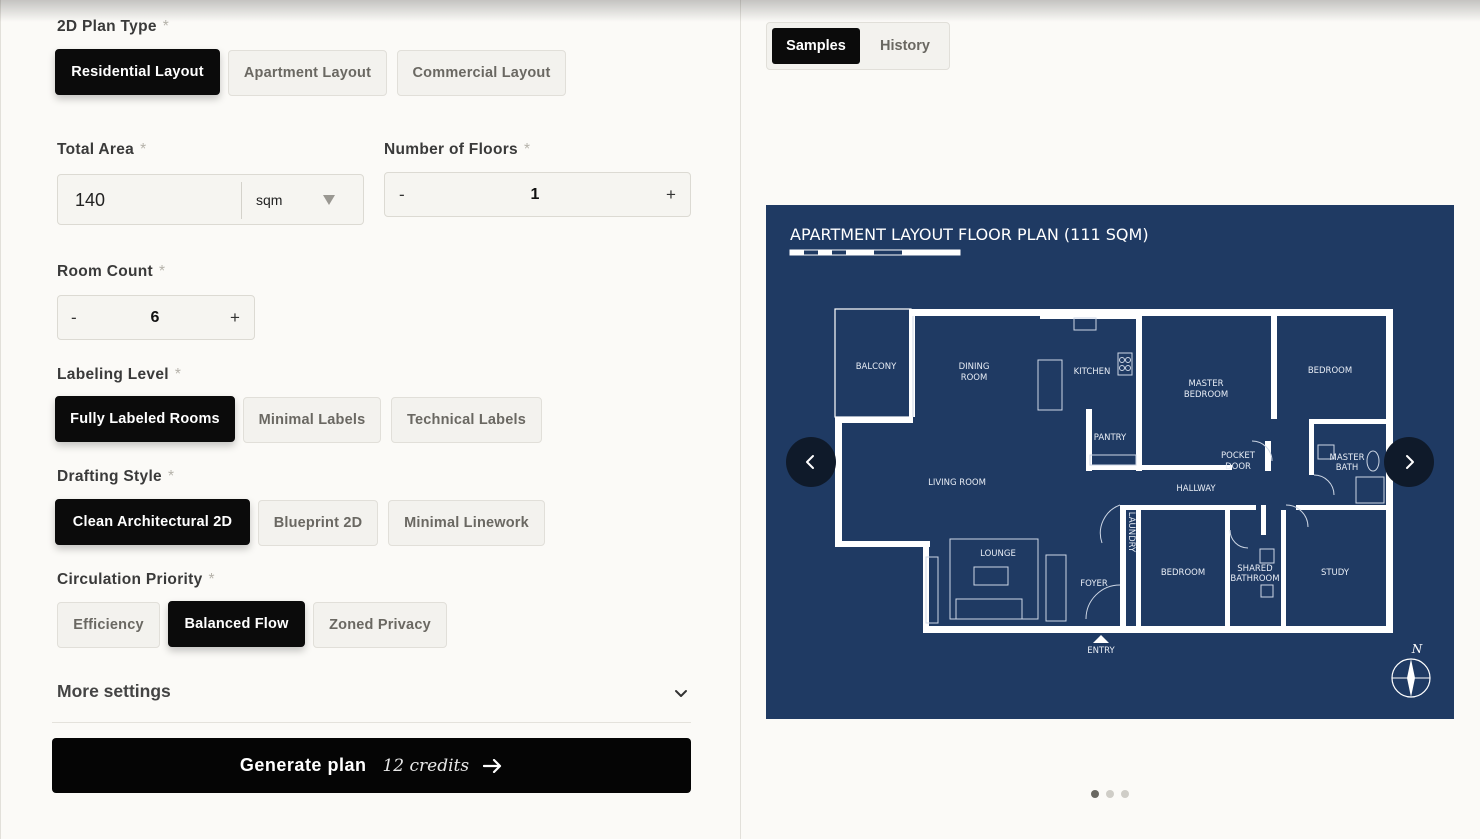 Image resolution: width=1480 pixels, height=839 pixels. I want to click on panel-divider, so click(740, 419).